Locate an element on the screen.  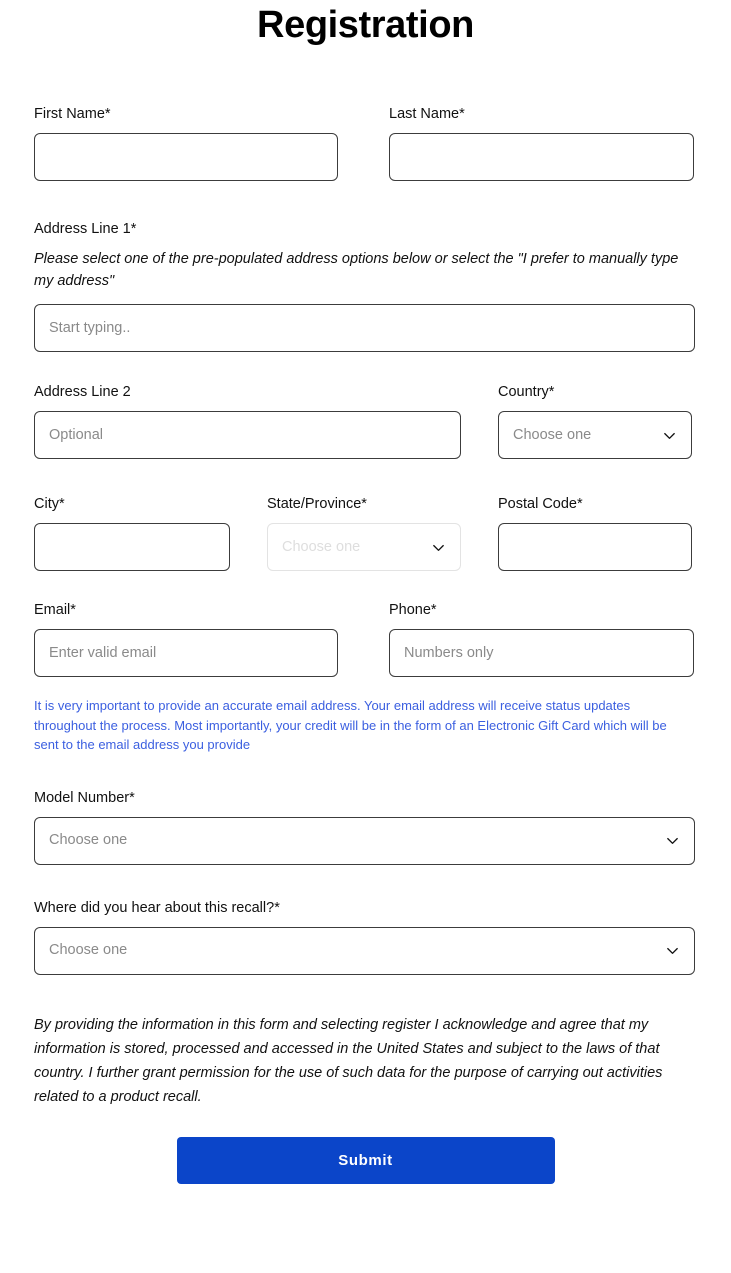
email-label: Email* is located at coordinates (55, 610).